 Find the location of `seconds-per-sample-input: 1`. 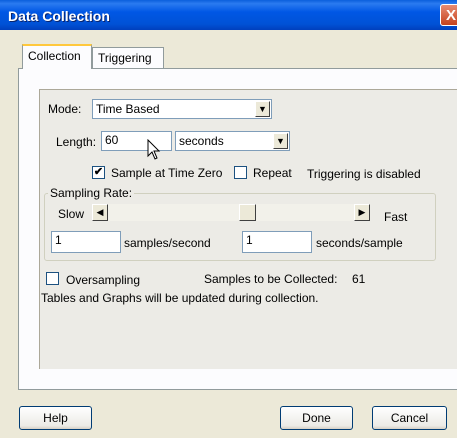

seconds-per-sample-input: 1 is located at coordinates (277, 242).